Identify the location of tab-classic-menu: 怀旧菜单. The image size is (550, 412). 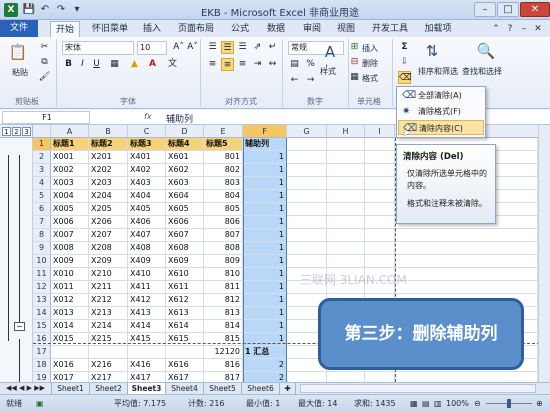
(110, 29).